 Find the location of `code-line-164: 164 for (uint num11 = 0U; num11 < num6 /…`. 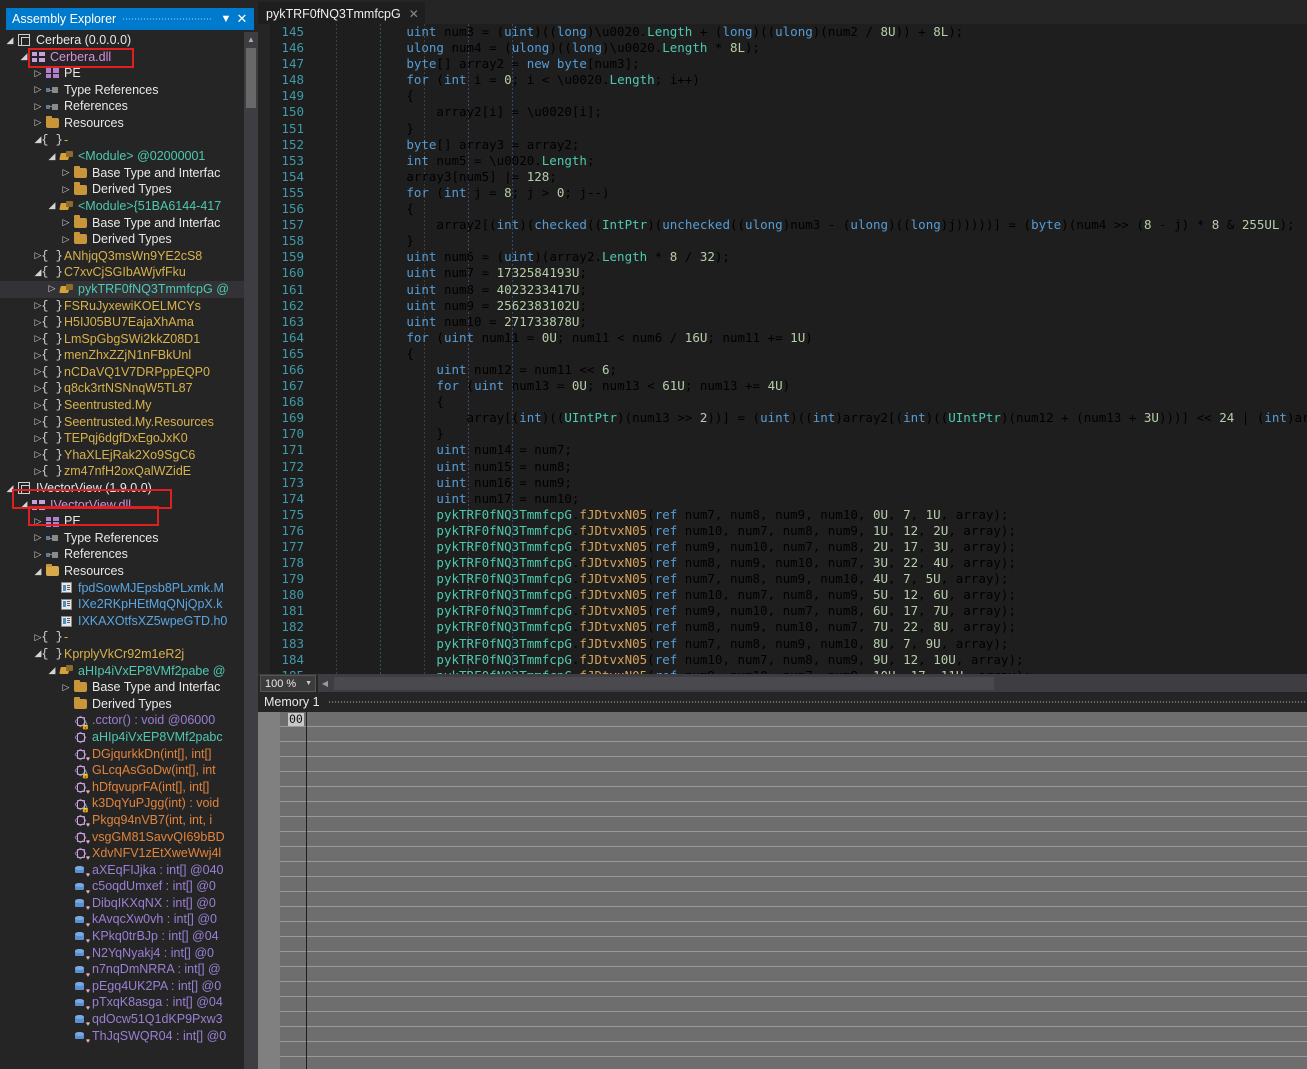

code-line-164: 164 for (uint num11 = 0U; num11 < num6 /… is located at coordinates (782, 337).